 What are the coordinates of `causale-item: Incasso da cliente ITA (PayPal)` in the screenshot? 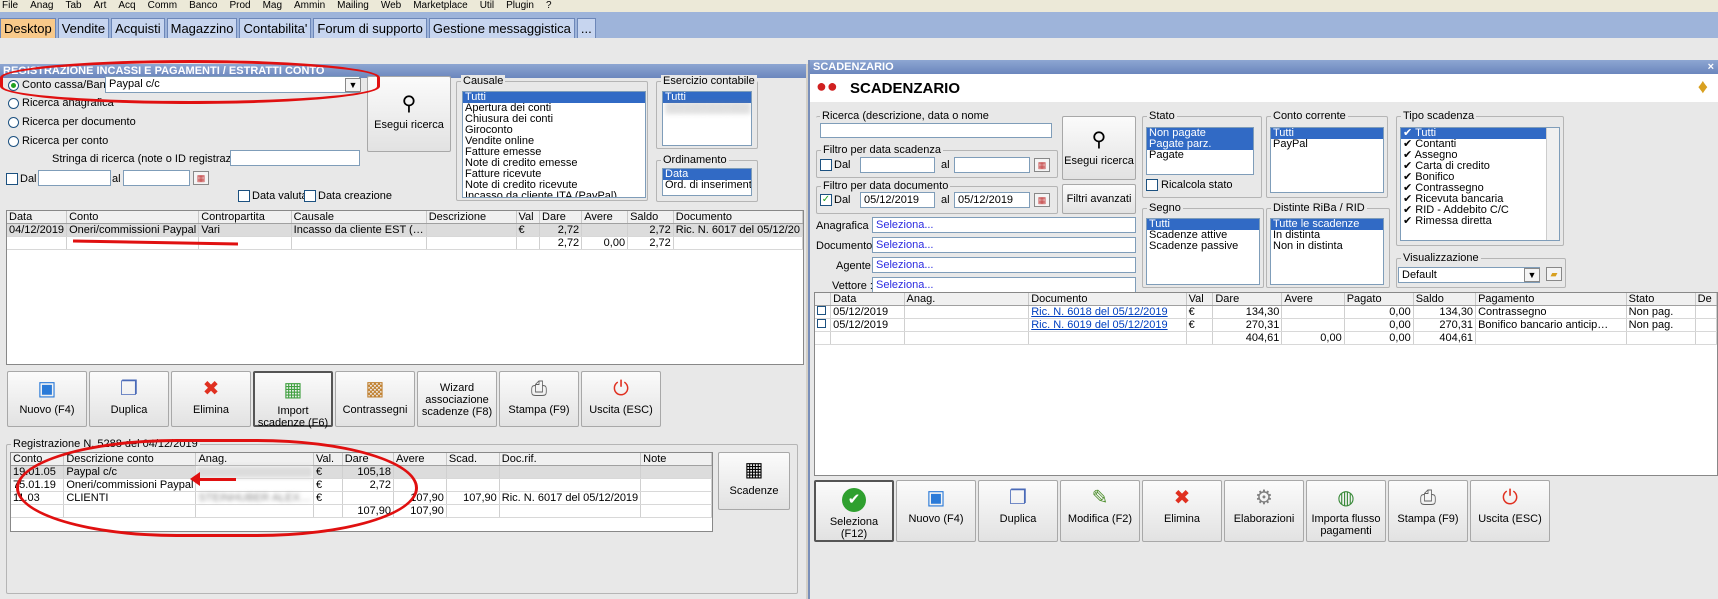 It's located at (554, 194).